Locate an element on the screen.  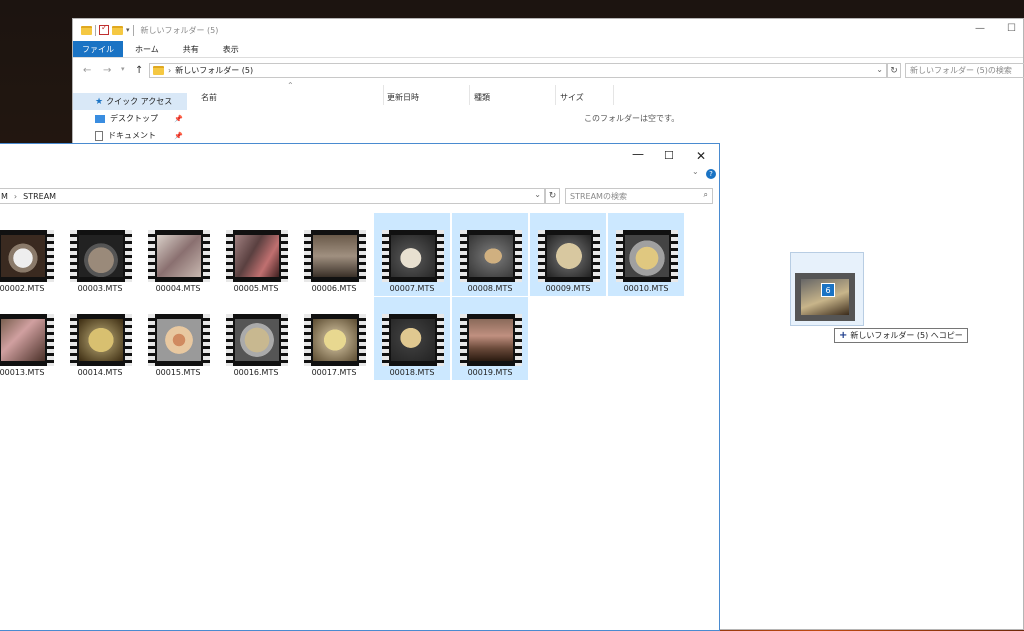
file-item: 00006.MTS is located at coordinates (334, 254).